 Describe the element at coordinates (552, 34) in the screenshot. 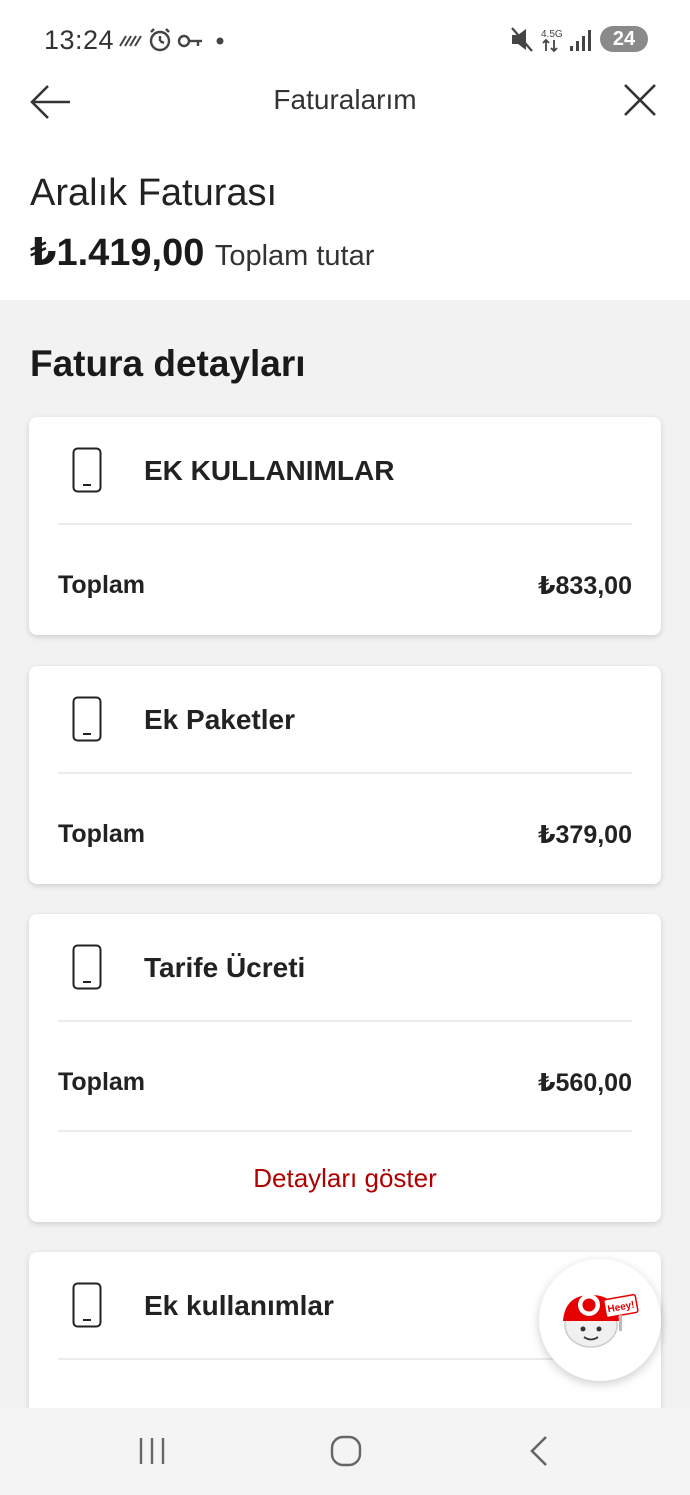

I see `network-type: 4.5G` at that location.